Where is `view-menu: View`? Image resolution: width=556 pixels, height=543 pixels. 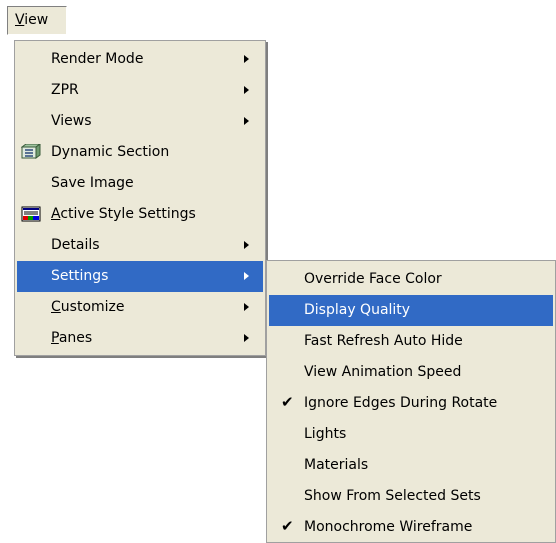 view-menu: View is located at coordinates (37, 20).